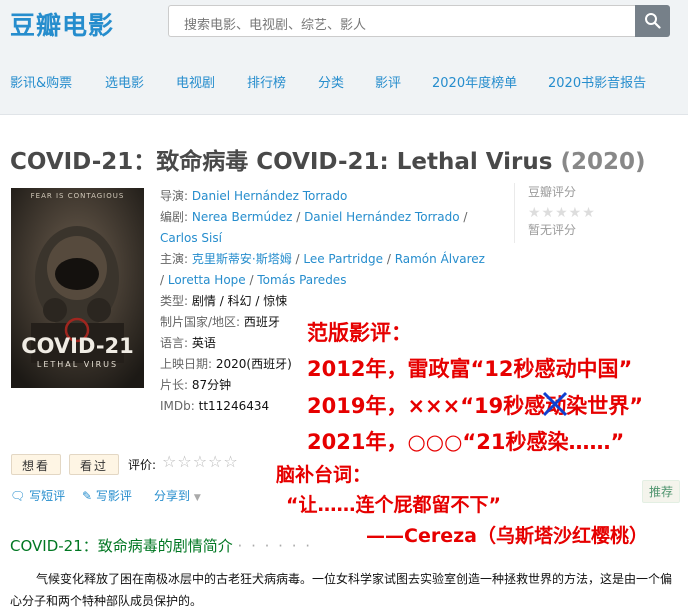 This screenshot has width=688, height=616. I want to click on nav-item-tv: 电视剧, so click(195, 81).